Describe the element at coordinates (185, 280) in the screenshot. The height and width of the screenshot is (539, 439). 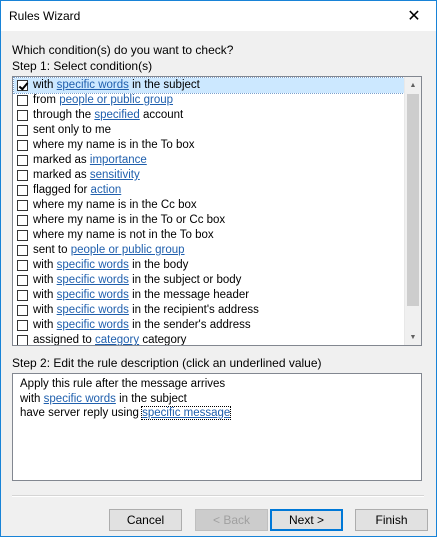
I see `condition-text: in the subject or body` at that location.